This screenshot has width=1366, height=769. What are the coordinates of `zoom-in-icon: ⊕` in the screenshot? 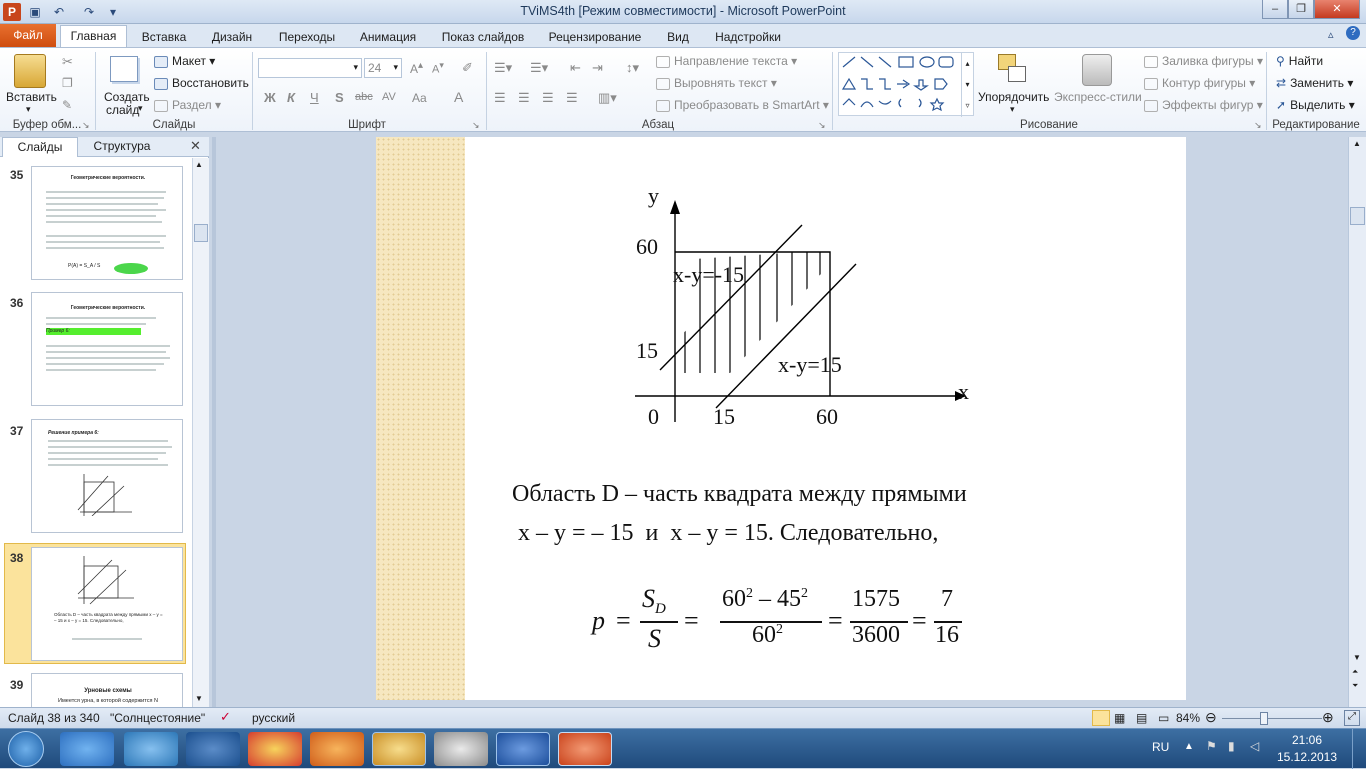 It's located at (1328, 717).